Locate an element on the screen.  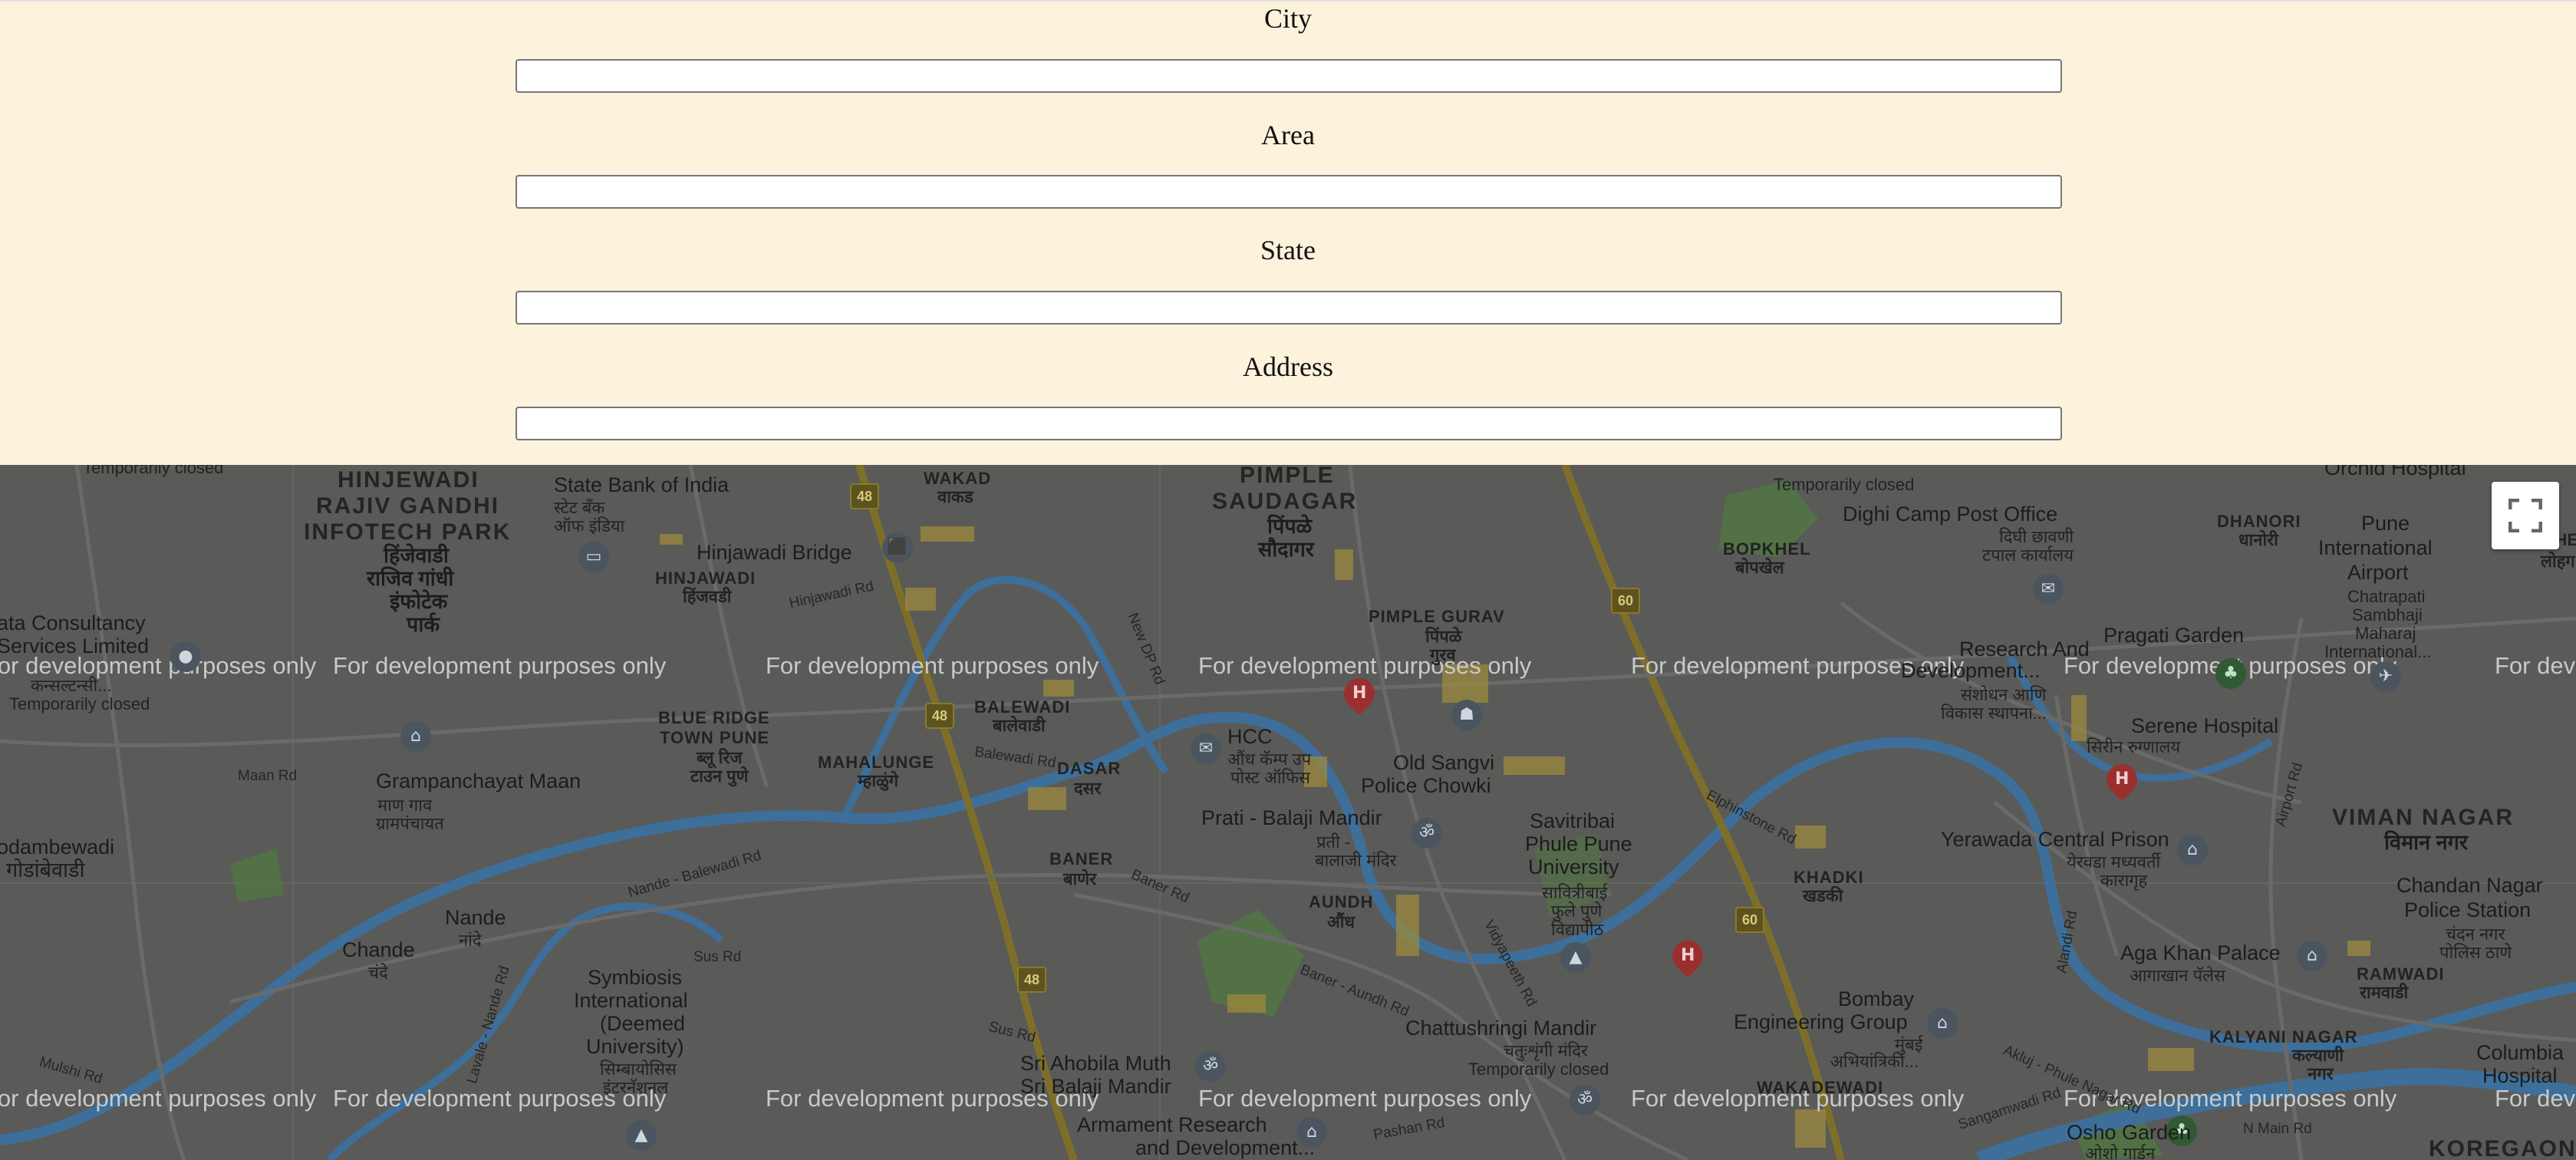
place-label: चतुःशृंगी मंदिर is located at coordinates (1546, 1050).